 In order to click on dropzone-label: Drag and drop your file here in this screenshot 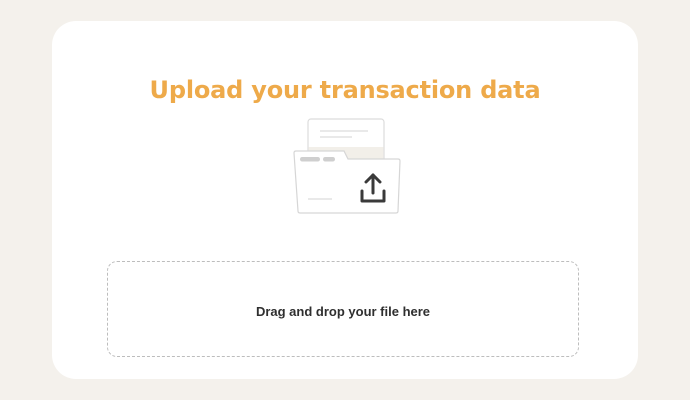, I will do `click(343, 311)`.